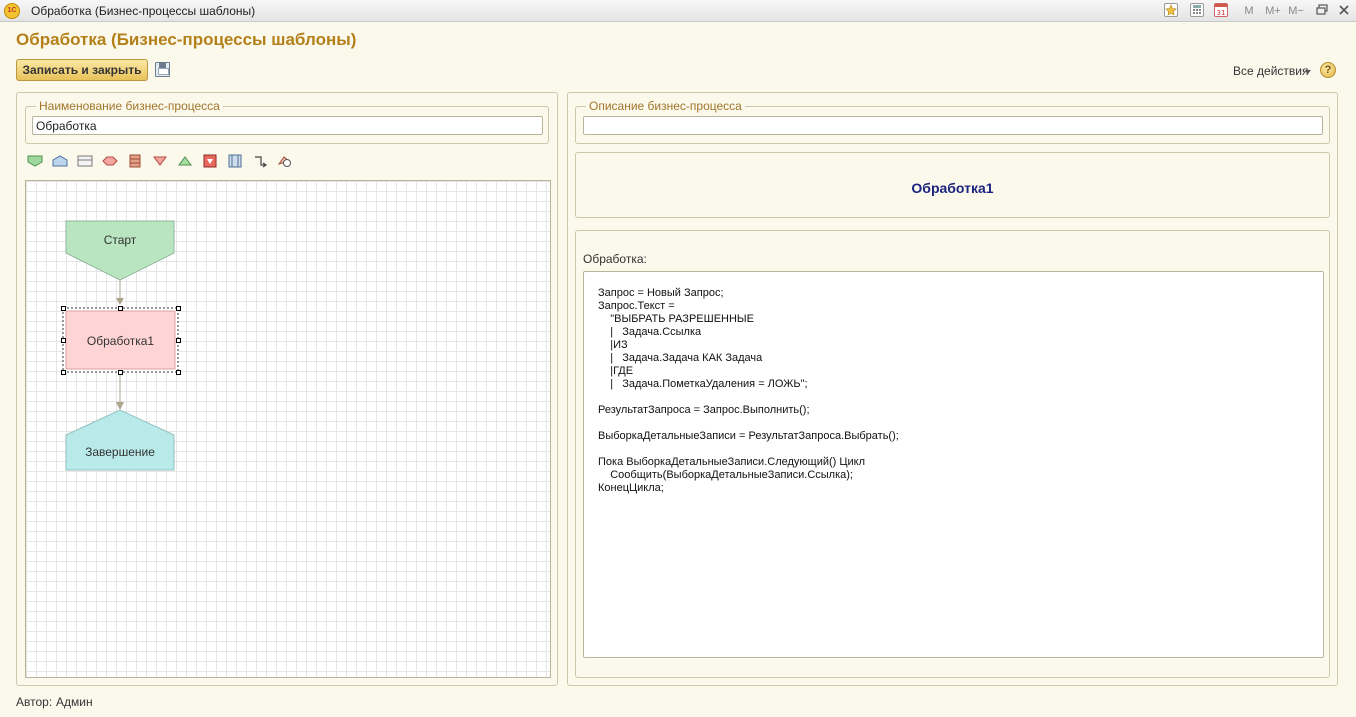 This screenshot has width=1356, height=717. What do you see at coordinates (60, 161) in the screenshot?
I see `route-point-icon` at bounding box center [60, 161].